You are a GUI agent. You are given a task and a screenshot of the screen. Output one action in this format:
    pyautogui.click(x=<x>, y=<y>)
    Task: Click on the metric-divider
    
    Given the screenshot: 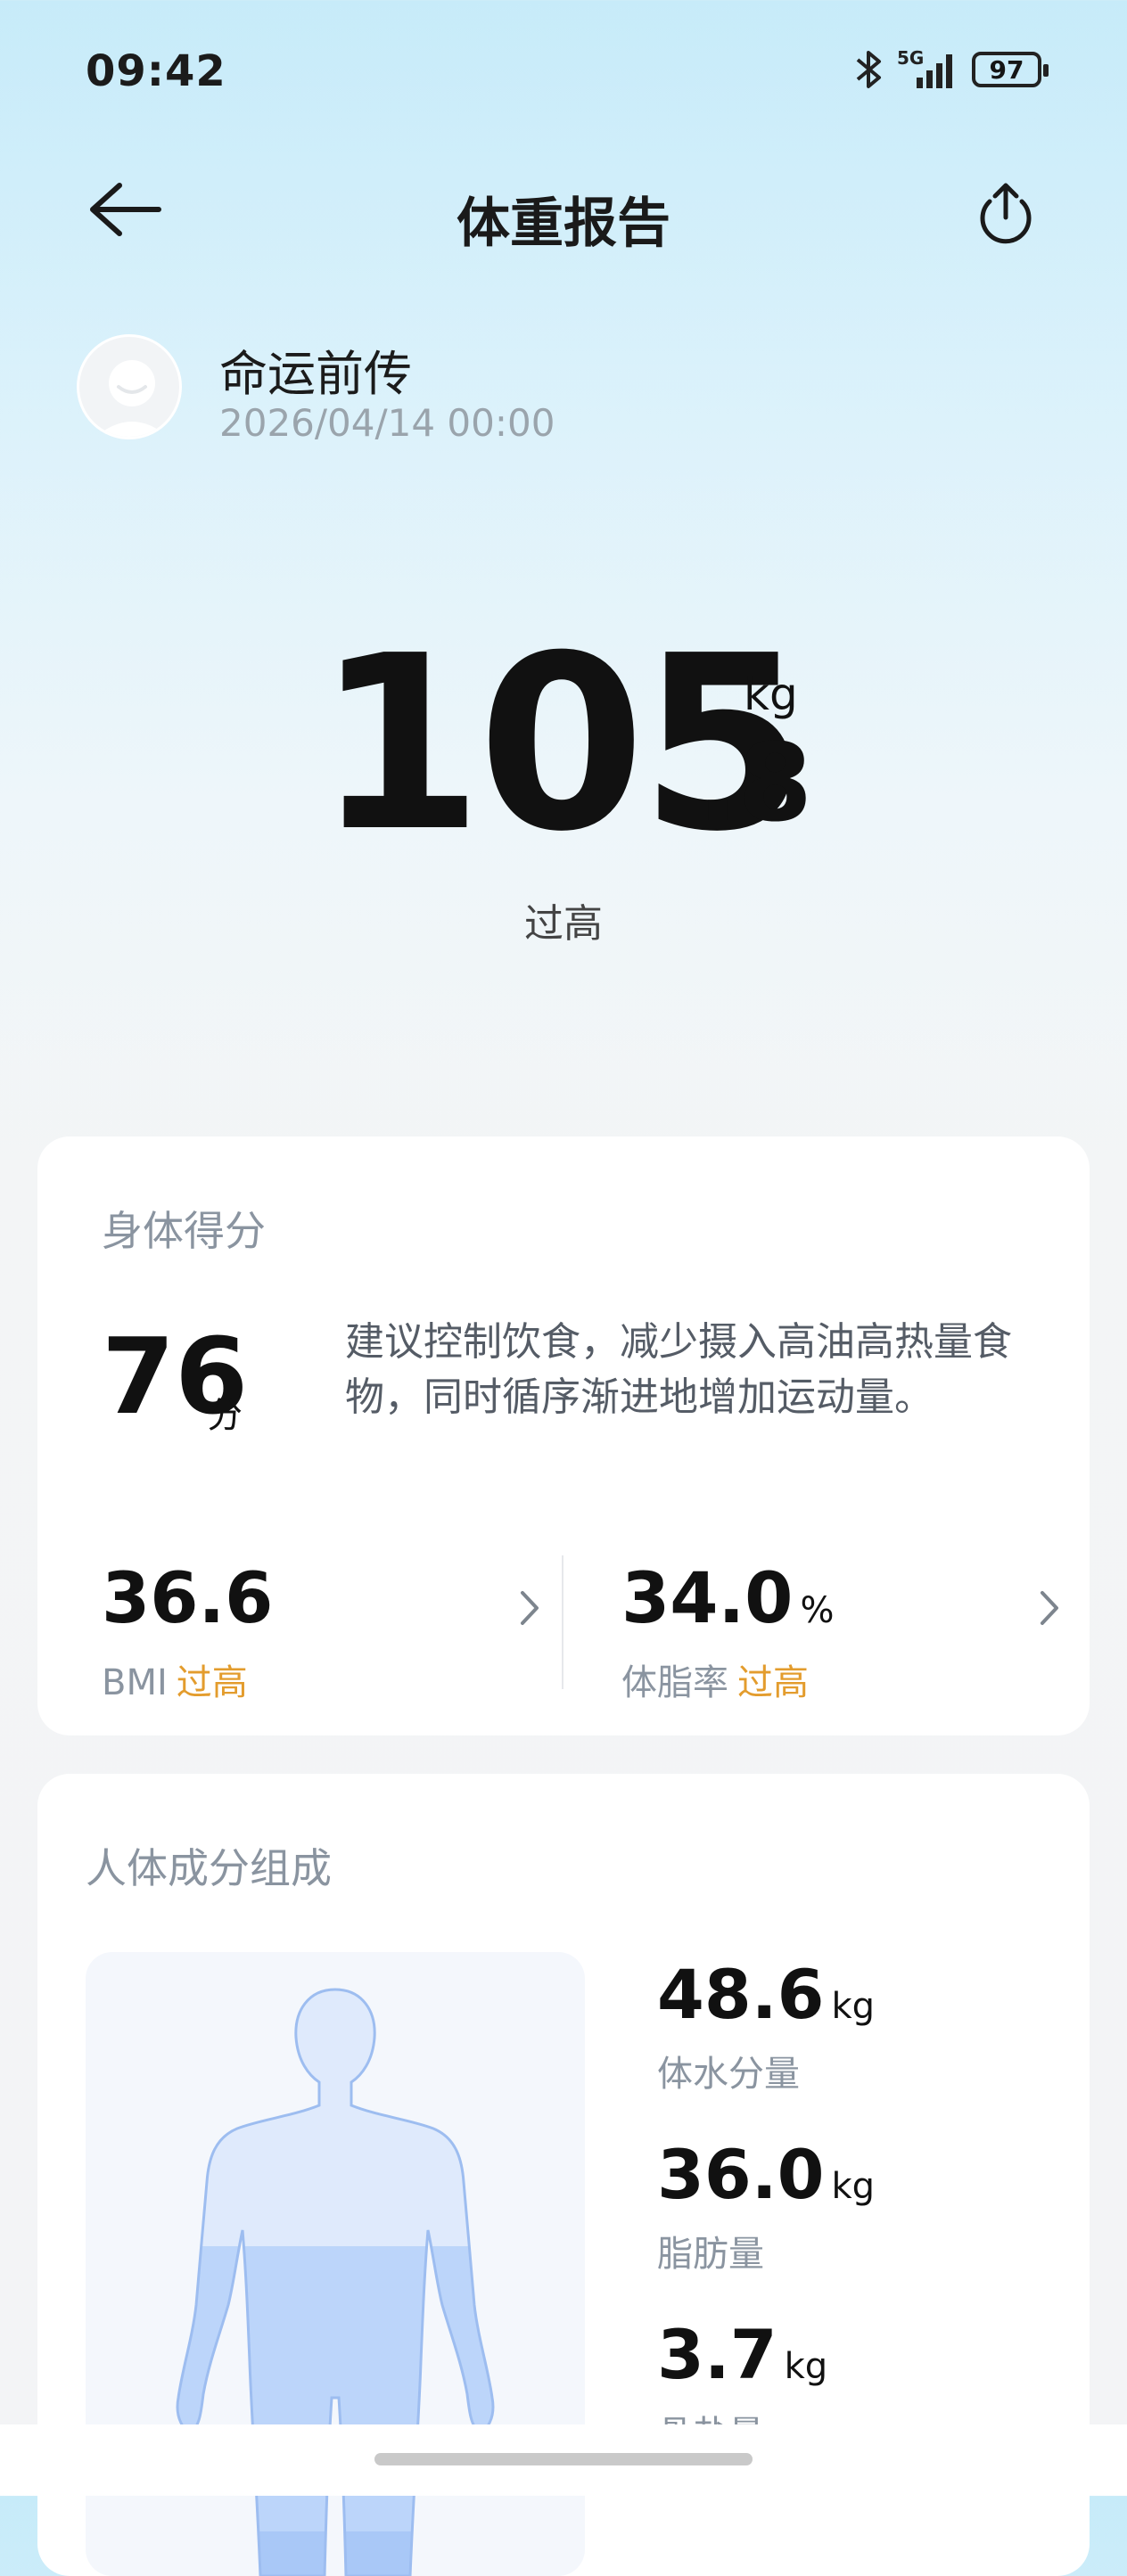 What is the action you would take?
    pyautogui.click(x=563, y=1622)
    